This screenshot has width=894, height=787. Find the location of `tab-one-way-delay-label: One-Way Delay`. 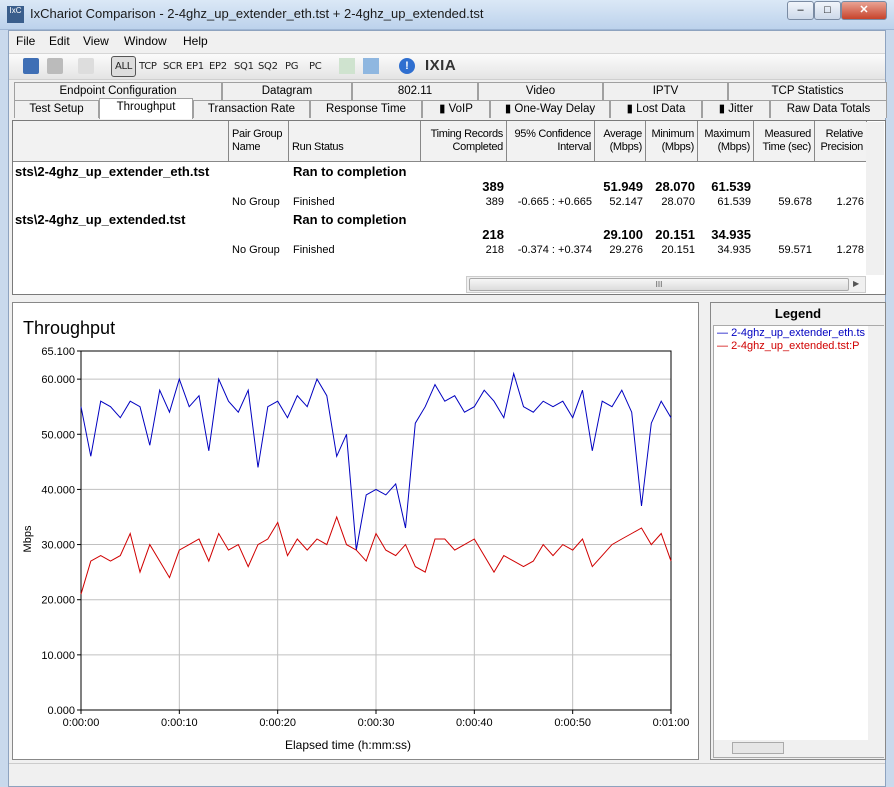

tab-one-way-delay-label: One-Way Delay is located at coordinates (555, 109).